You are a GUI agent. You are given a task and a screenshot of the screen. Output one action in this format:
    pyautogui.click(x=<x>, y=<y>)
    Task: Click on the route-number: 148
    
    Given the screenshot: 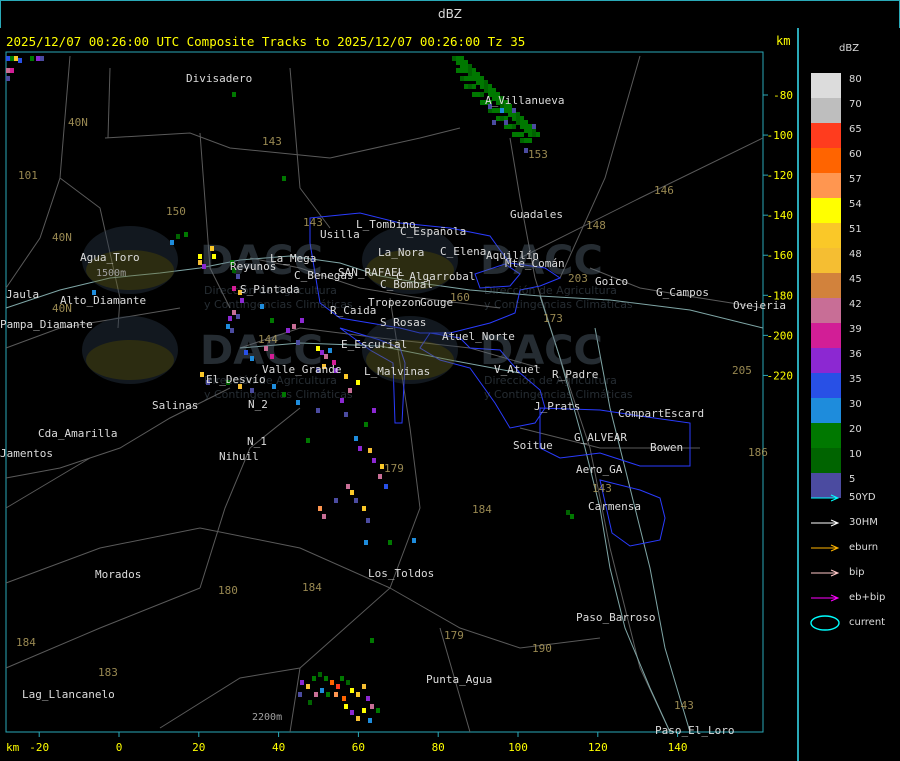 What is the action you would take?
    pyautogui.click(x=596, y=225)
    